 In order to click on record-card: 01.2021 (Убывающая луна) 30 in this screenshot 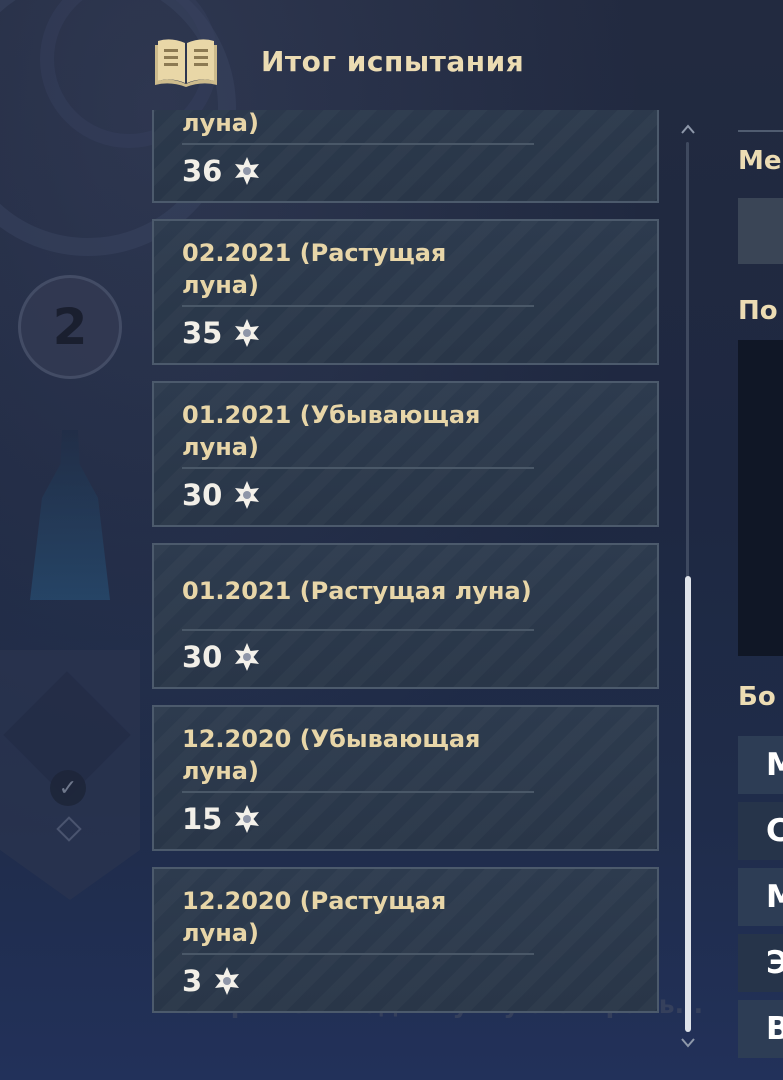, I will do `click(405, 454)`.